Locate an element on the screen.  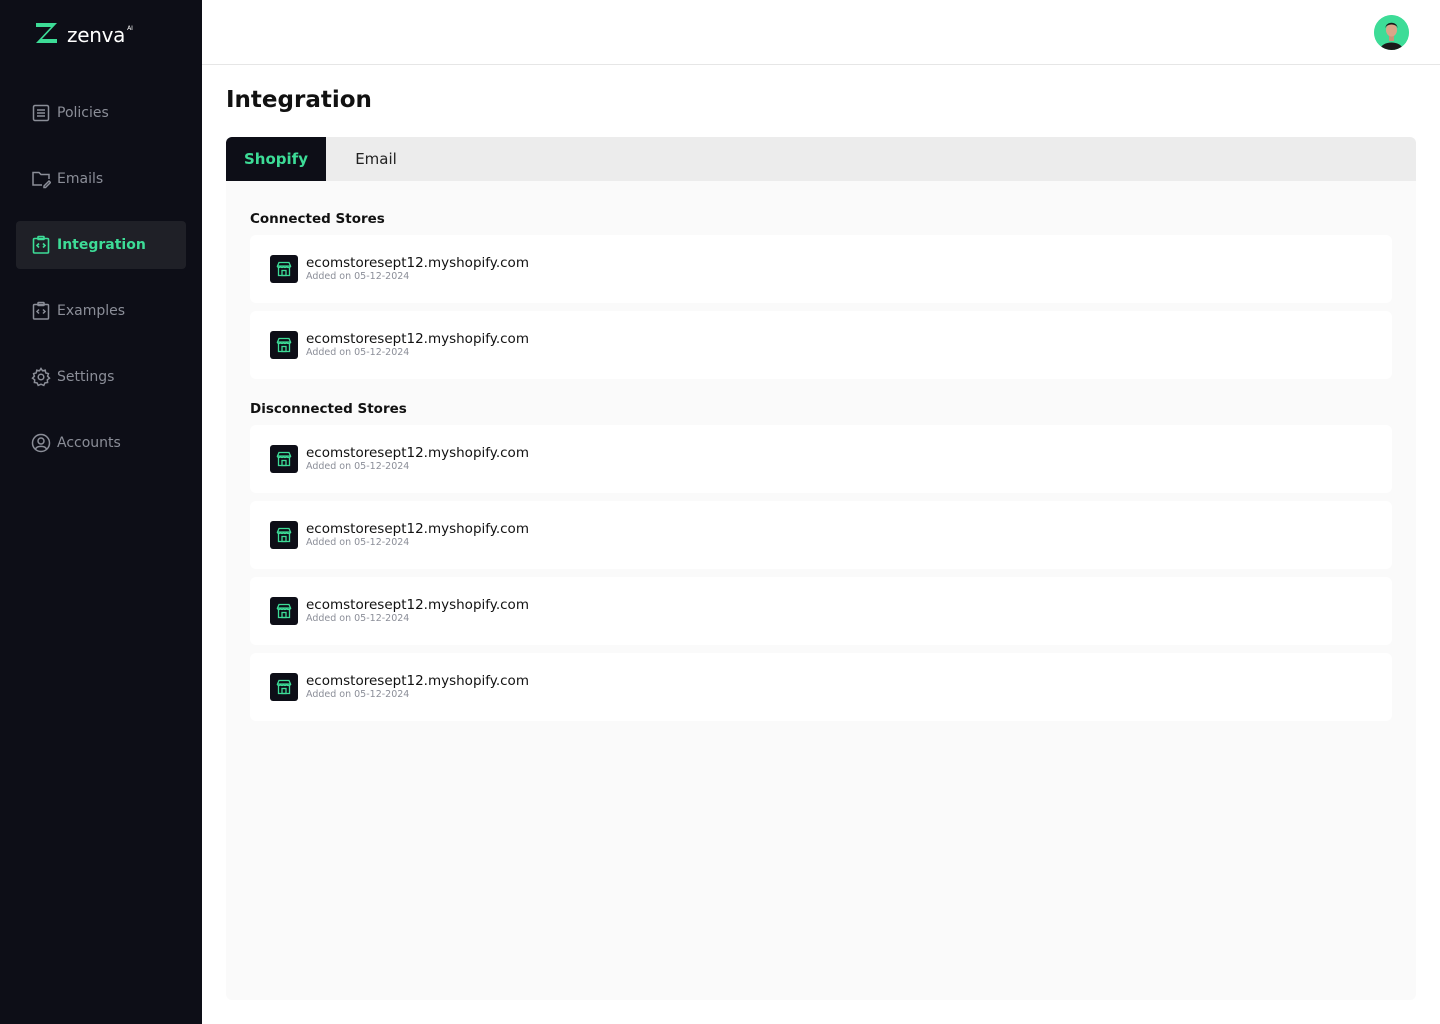
brand-suffix: AI is located at coordinates (130, 28).